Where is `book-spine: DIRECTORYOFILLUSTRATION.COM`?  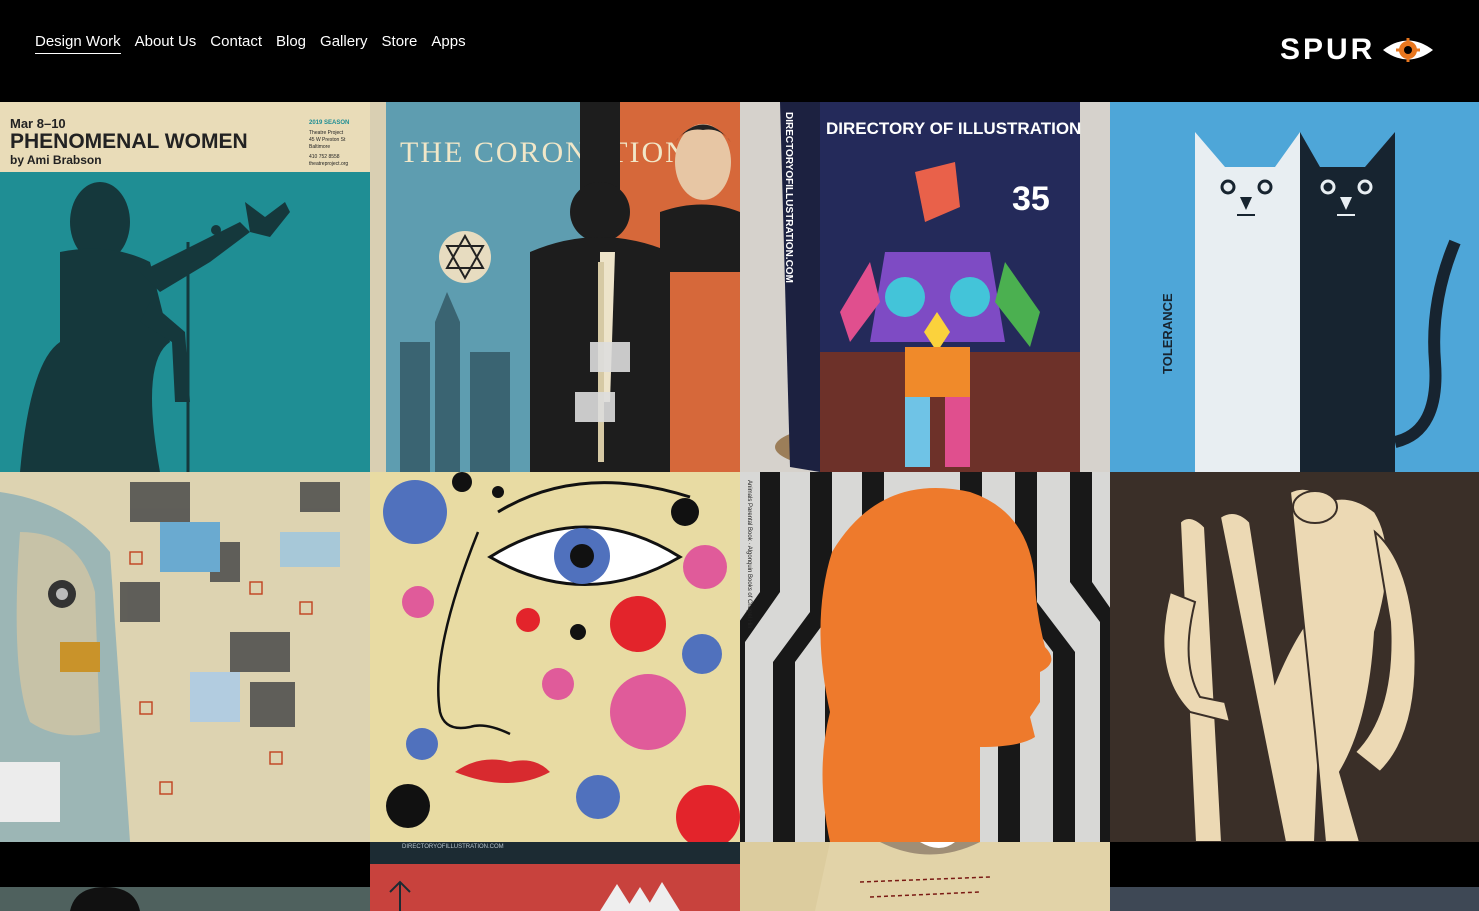 book-spine: DIRECTORYOFILLUSTRATION.COM is located at coordinates (788, 197).